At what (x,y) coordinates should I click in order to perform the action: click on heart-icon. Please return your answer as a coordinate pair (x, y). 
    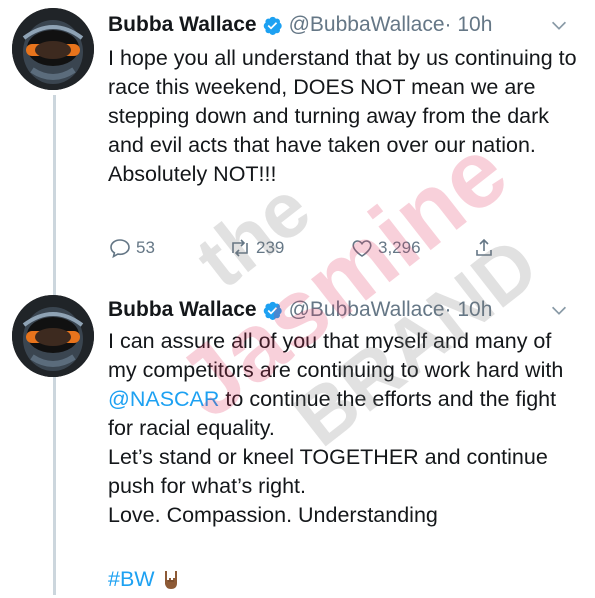
    Looking at the image, I should click on (362, 248).